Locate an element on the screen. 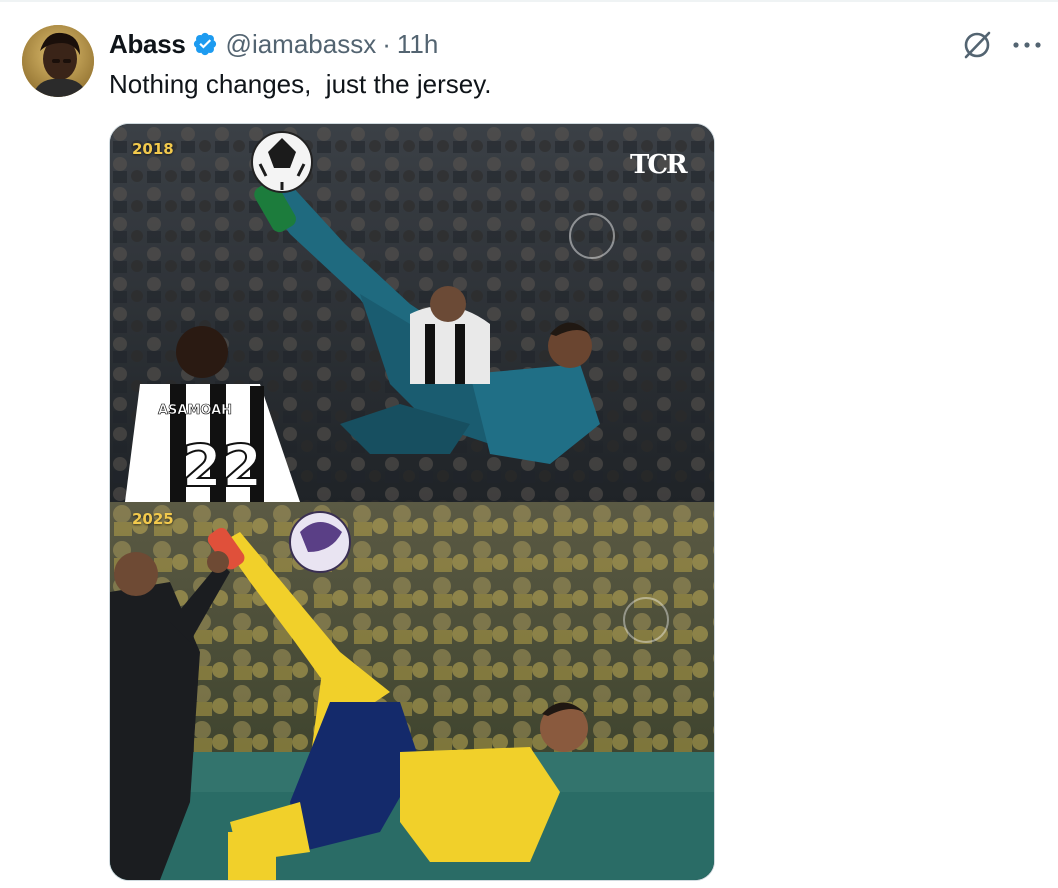 The height and width of the screenshot is (888, 1058). top-divider is located at coordinates (529, 1).